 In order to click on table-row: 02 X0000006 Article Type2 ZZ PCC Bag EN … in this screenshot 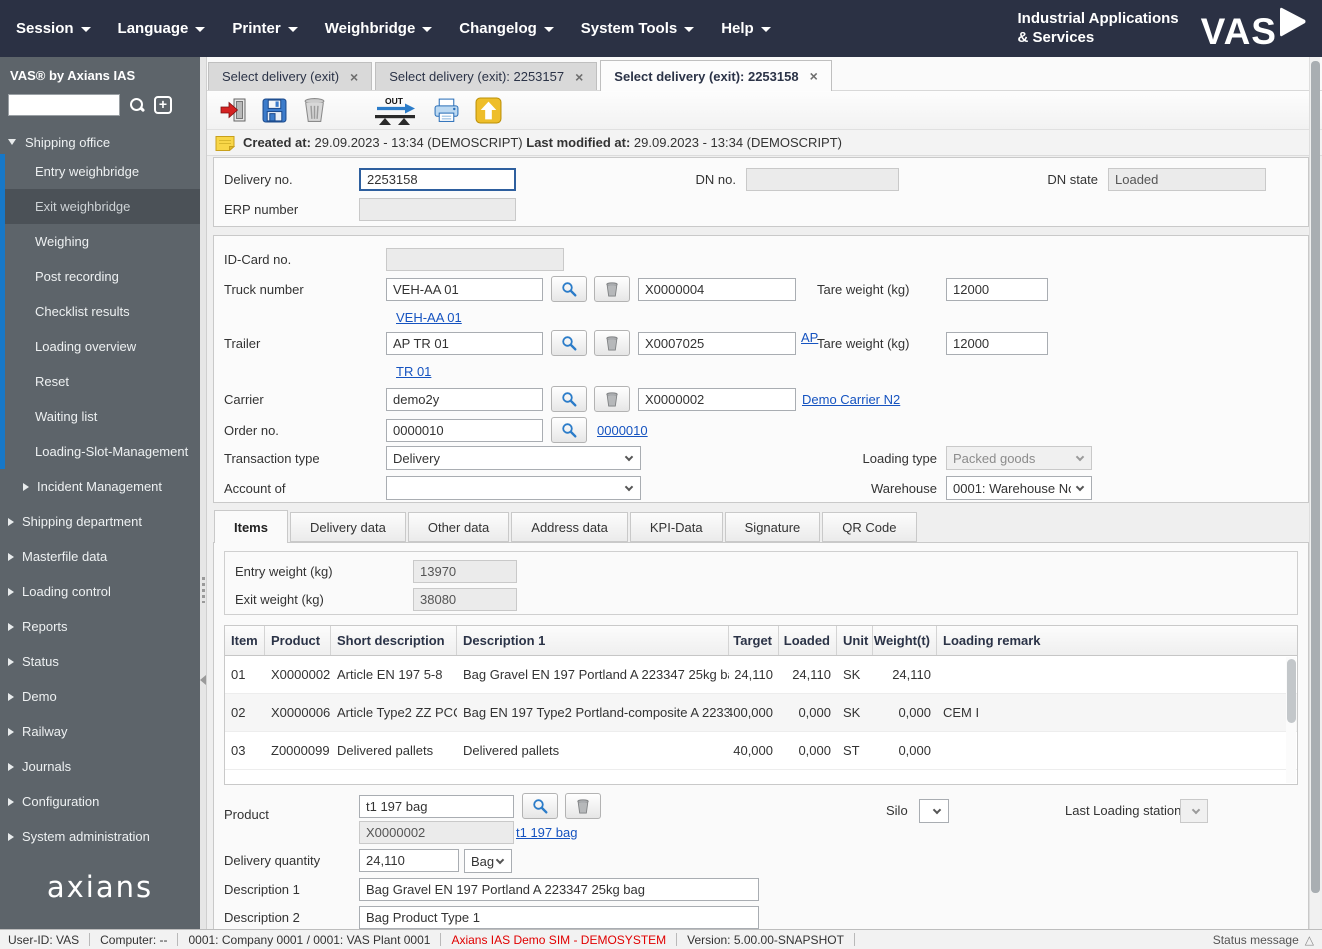, I will do `click(761, 713)`.